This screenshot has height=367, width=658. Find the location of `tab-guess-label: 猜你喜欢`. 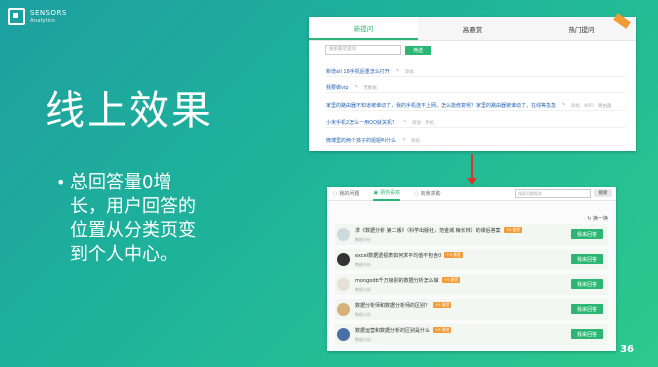

tab-guess-label: 猜你喜欢 is located at coordinates (390, 193).